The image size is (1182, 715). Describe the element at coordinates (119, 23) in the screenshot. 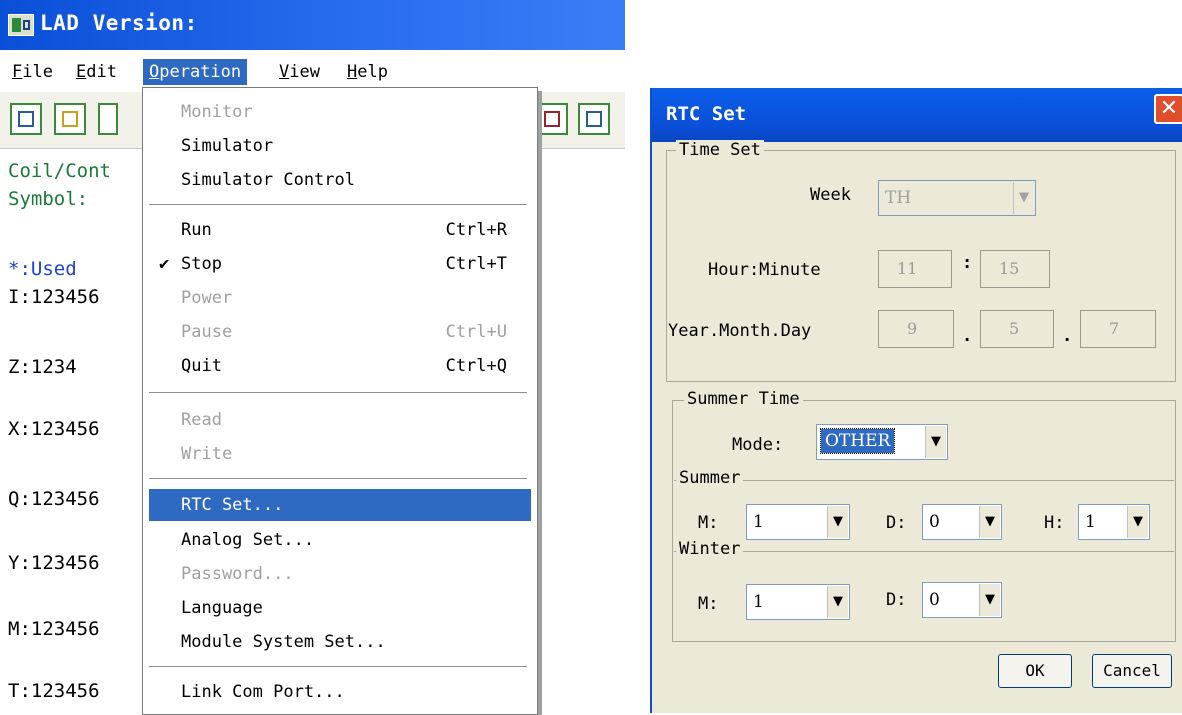

I see `window-title: LAD Version:` at that location.